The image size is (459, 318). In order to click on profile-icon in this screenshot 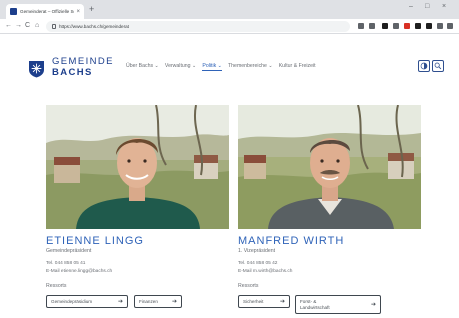, I will do `click(429, 26)`.